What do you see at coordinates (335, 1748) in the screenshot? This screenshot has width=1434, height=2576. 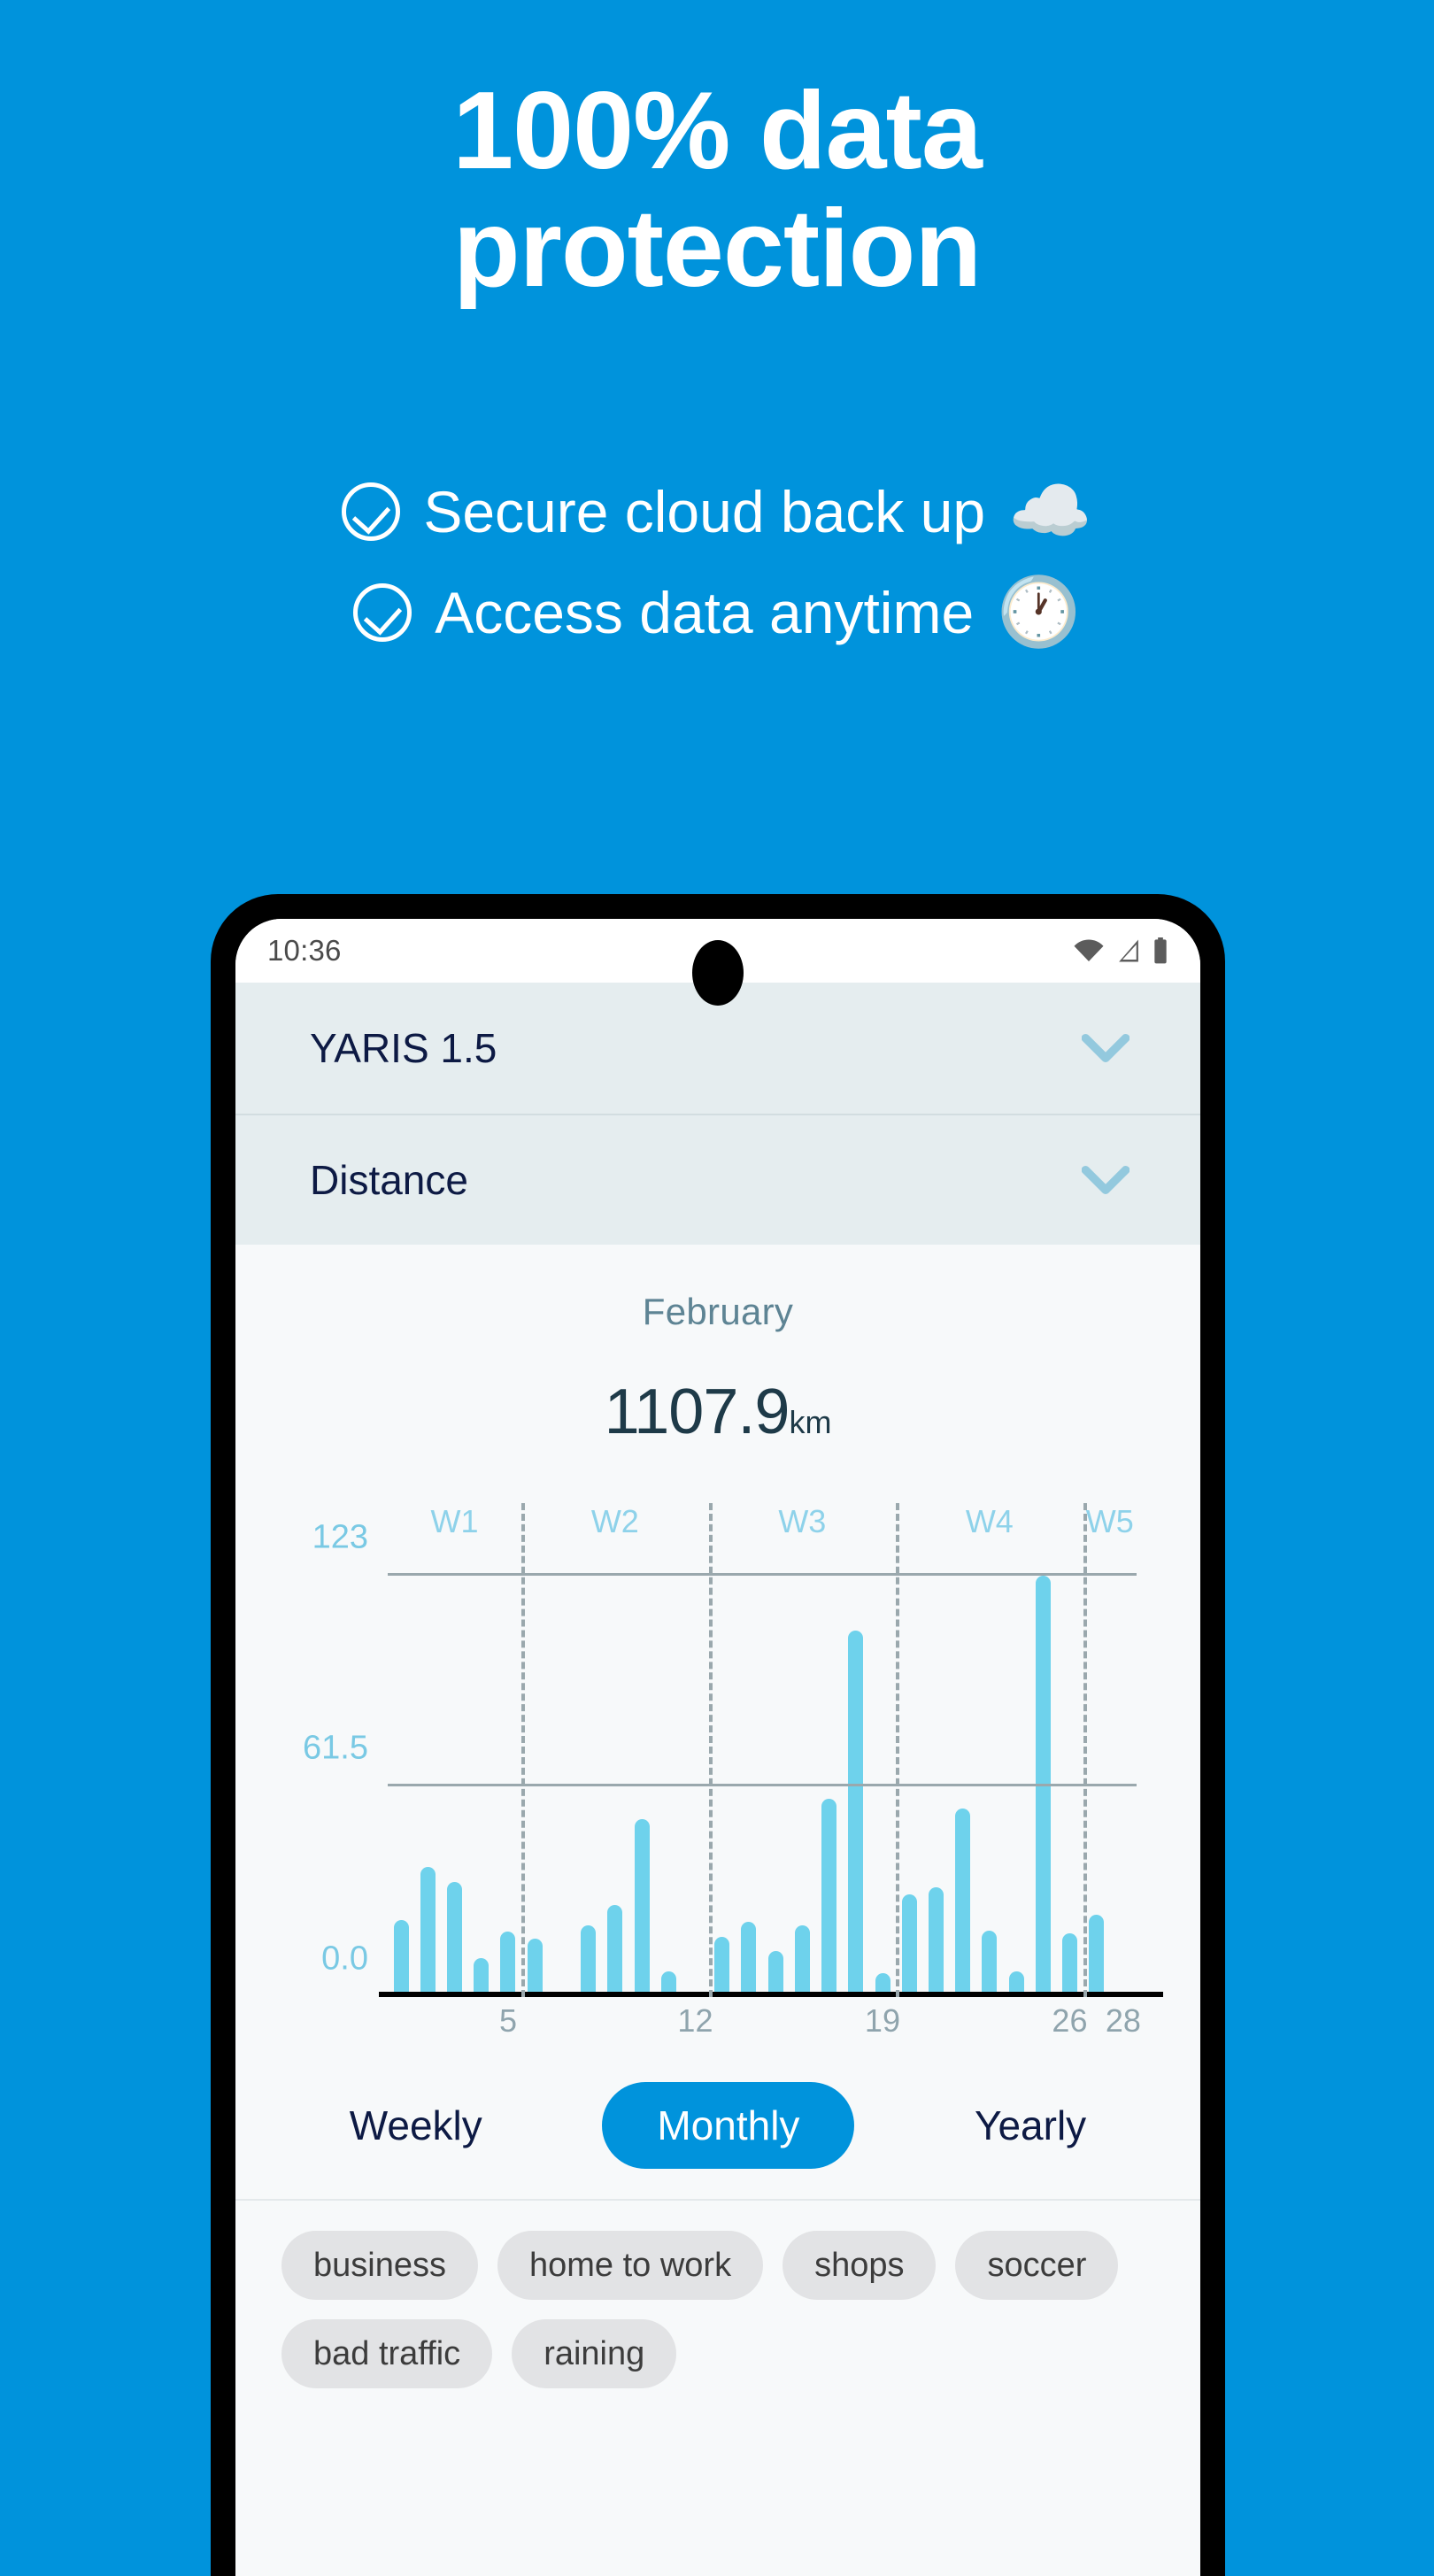 I see `chart-y-tick-label: 61.5` at bounding box center [335, 1748].